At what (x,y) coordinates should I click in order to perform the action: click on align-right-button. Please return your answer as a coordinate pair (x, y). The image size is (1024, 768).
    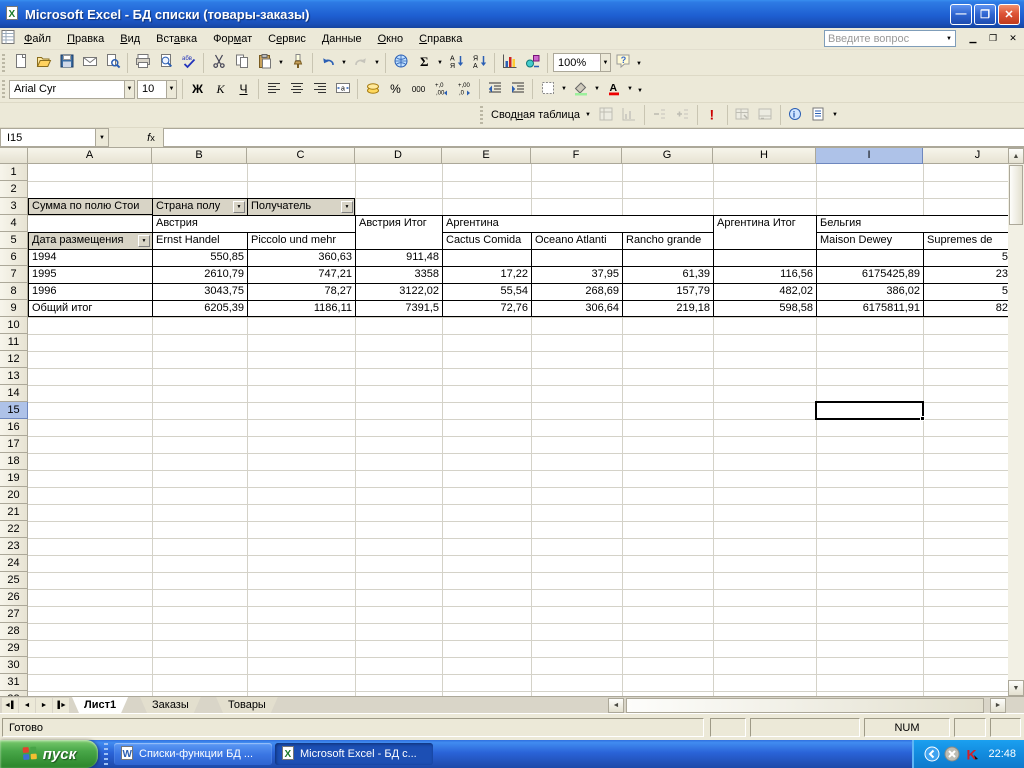
    Looking at the image, I should click on (319, 89).